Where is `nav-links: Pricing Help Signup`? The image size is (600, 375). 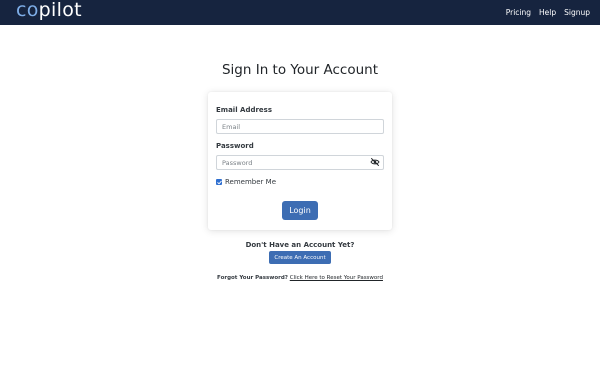
nav-links: Pricing Help Signup is located at coordinates (548, 12).